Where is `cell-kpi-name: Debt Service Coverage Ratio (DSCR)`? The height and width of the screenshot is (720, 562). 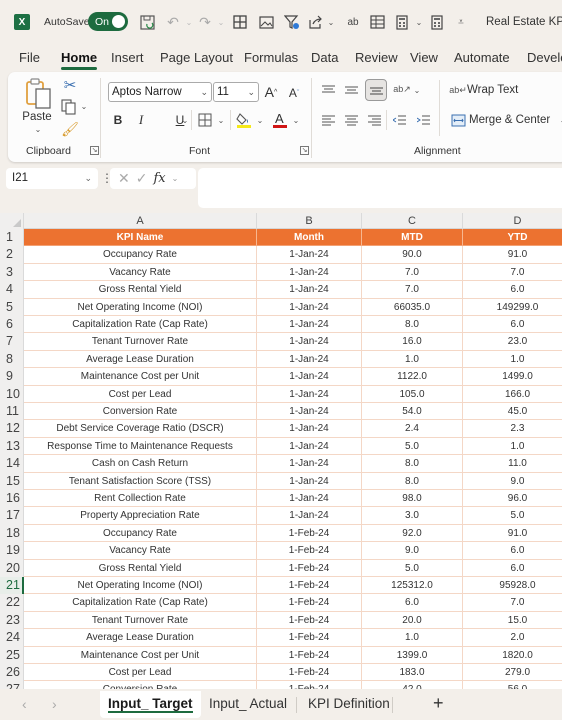
cell-kpi-name: Debt Service Coverage Ratio (DSCR) is located at coordinates (140, 429).